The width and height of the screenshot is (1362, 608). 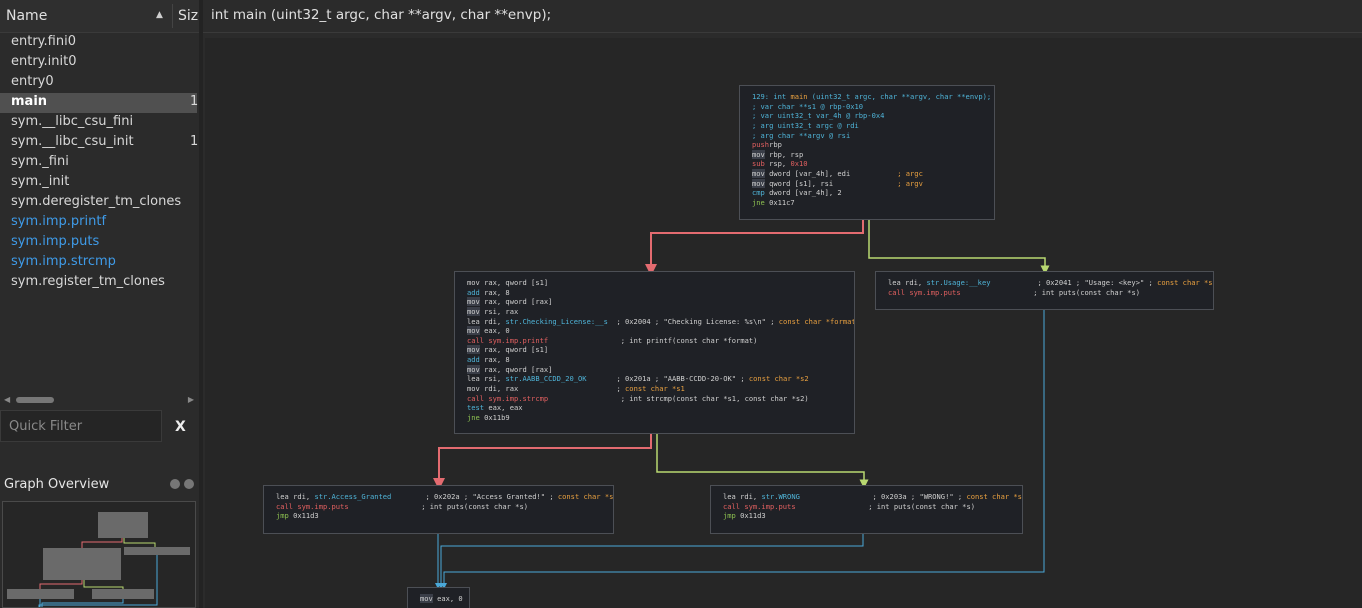 What do you see at coordinates (778, 379) in the screenshot?
I see `asm-token: const char *s2` at bounding box center [778, 379].